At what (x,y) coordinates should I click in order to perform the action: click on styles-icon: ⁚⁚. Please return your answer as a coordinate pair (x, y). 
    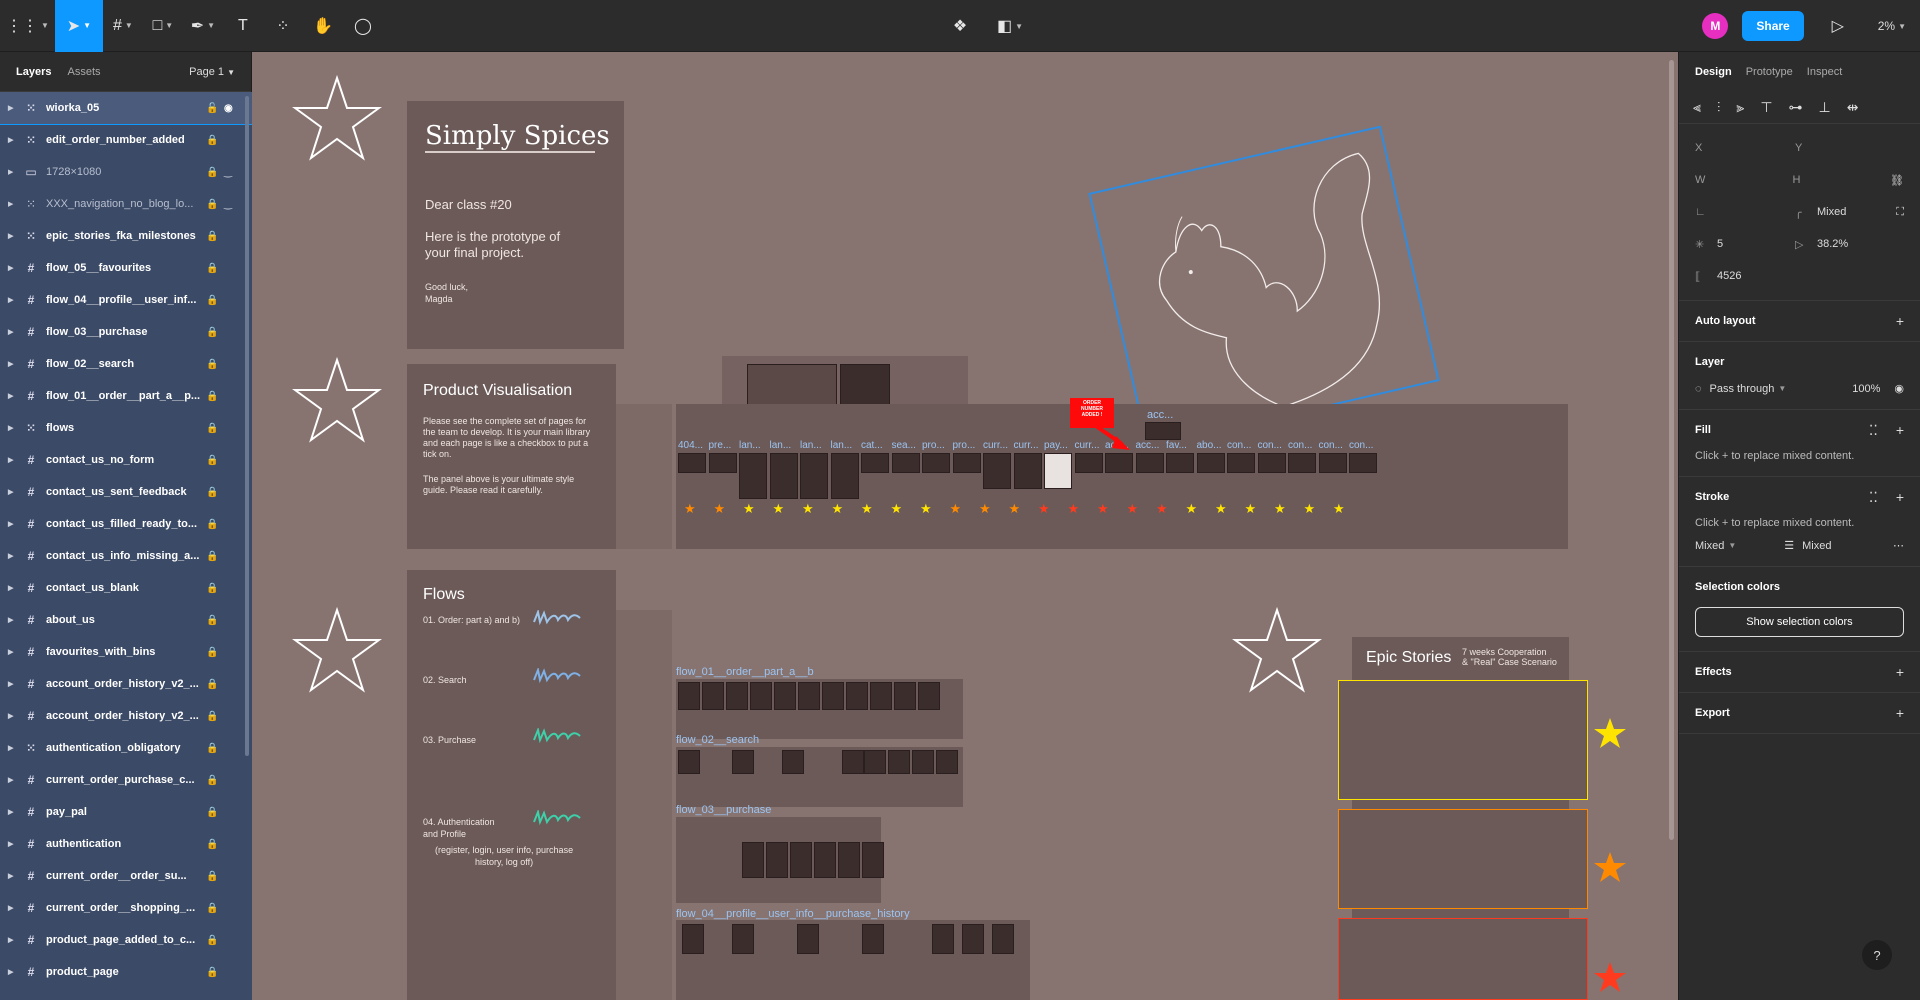
    Looking at the image, I should click on (1873, 430).